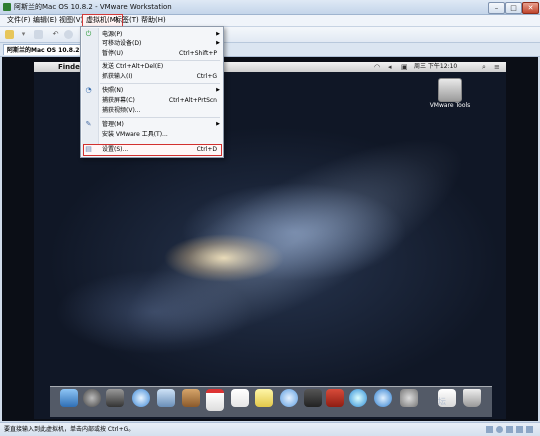 The image size is (540, 436). What do you see at coordinates (152, 53) in the screenshot?
I see `menu-item-pause: 暂停(U) Ctrl+Shift+P` at bounding box center [152, 53].